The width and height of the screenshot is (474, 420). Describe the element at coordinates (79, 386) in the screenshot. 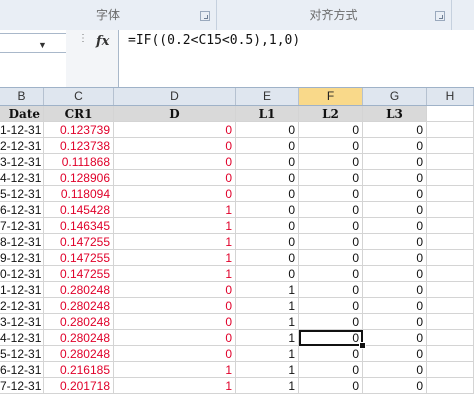

I see `cell-cr1: 0.201718` at that location.